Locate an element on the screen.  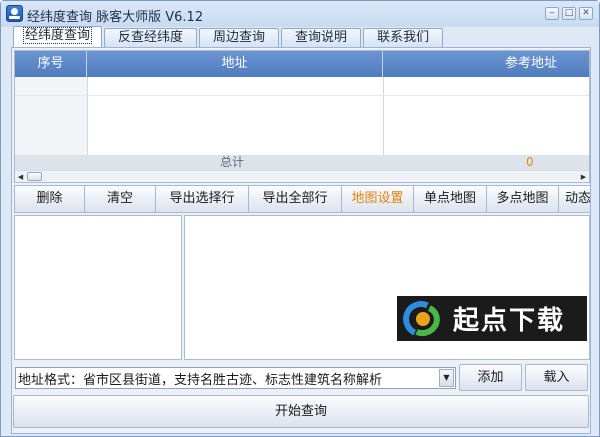
watermark-banner: 起点下载 is located at coordinates (492, 318).